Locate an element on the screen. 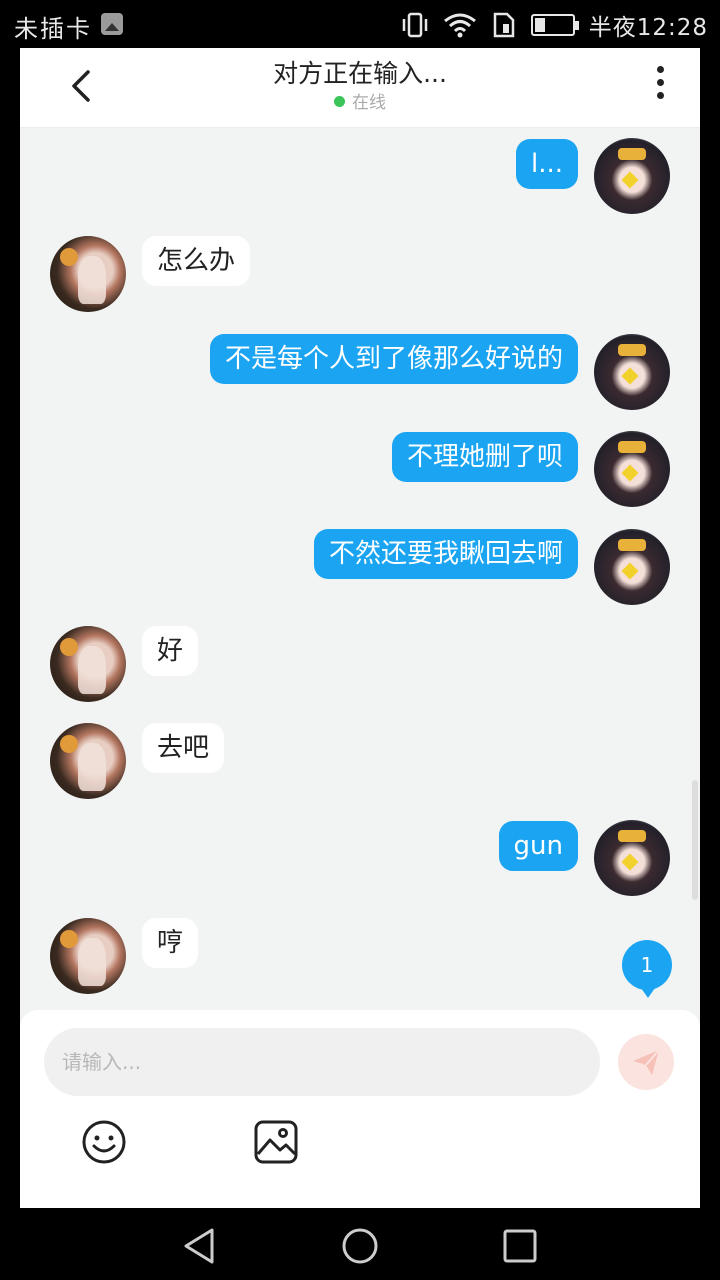  incoming-message: 哼 is located at coordinates (170, 943).